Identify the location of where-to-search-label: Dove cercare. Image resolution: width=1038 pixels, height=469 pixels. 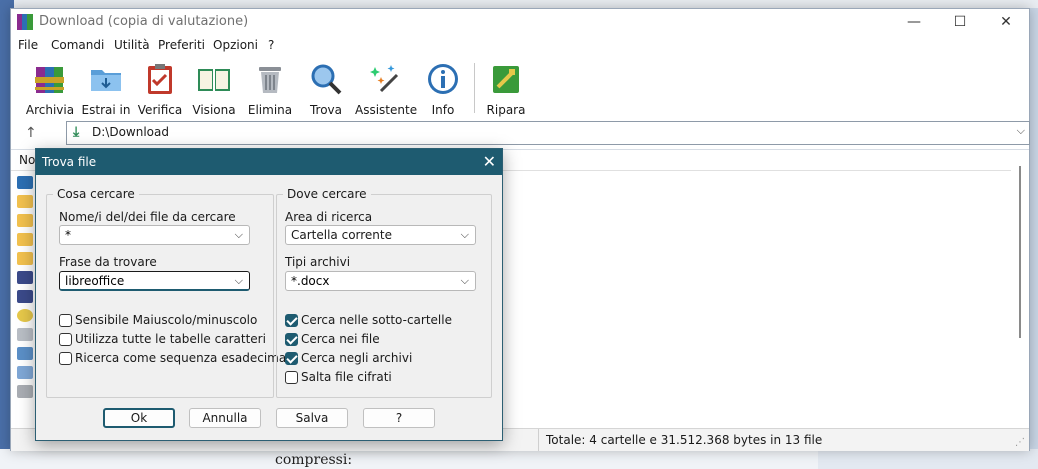
(327, 194).